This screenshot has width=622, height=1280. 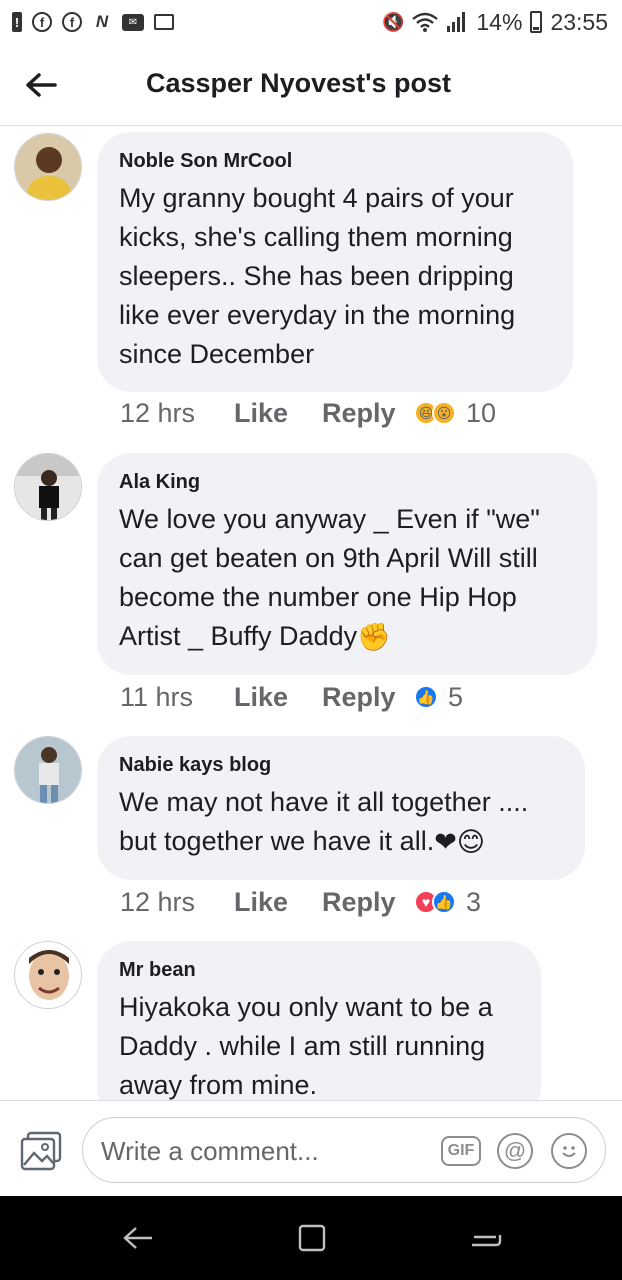 What do you see at coordinates (481, 412) in the screenshot?
I see `reaction-count: 10` at bounding box center [481, 412].